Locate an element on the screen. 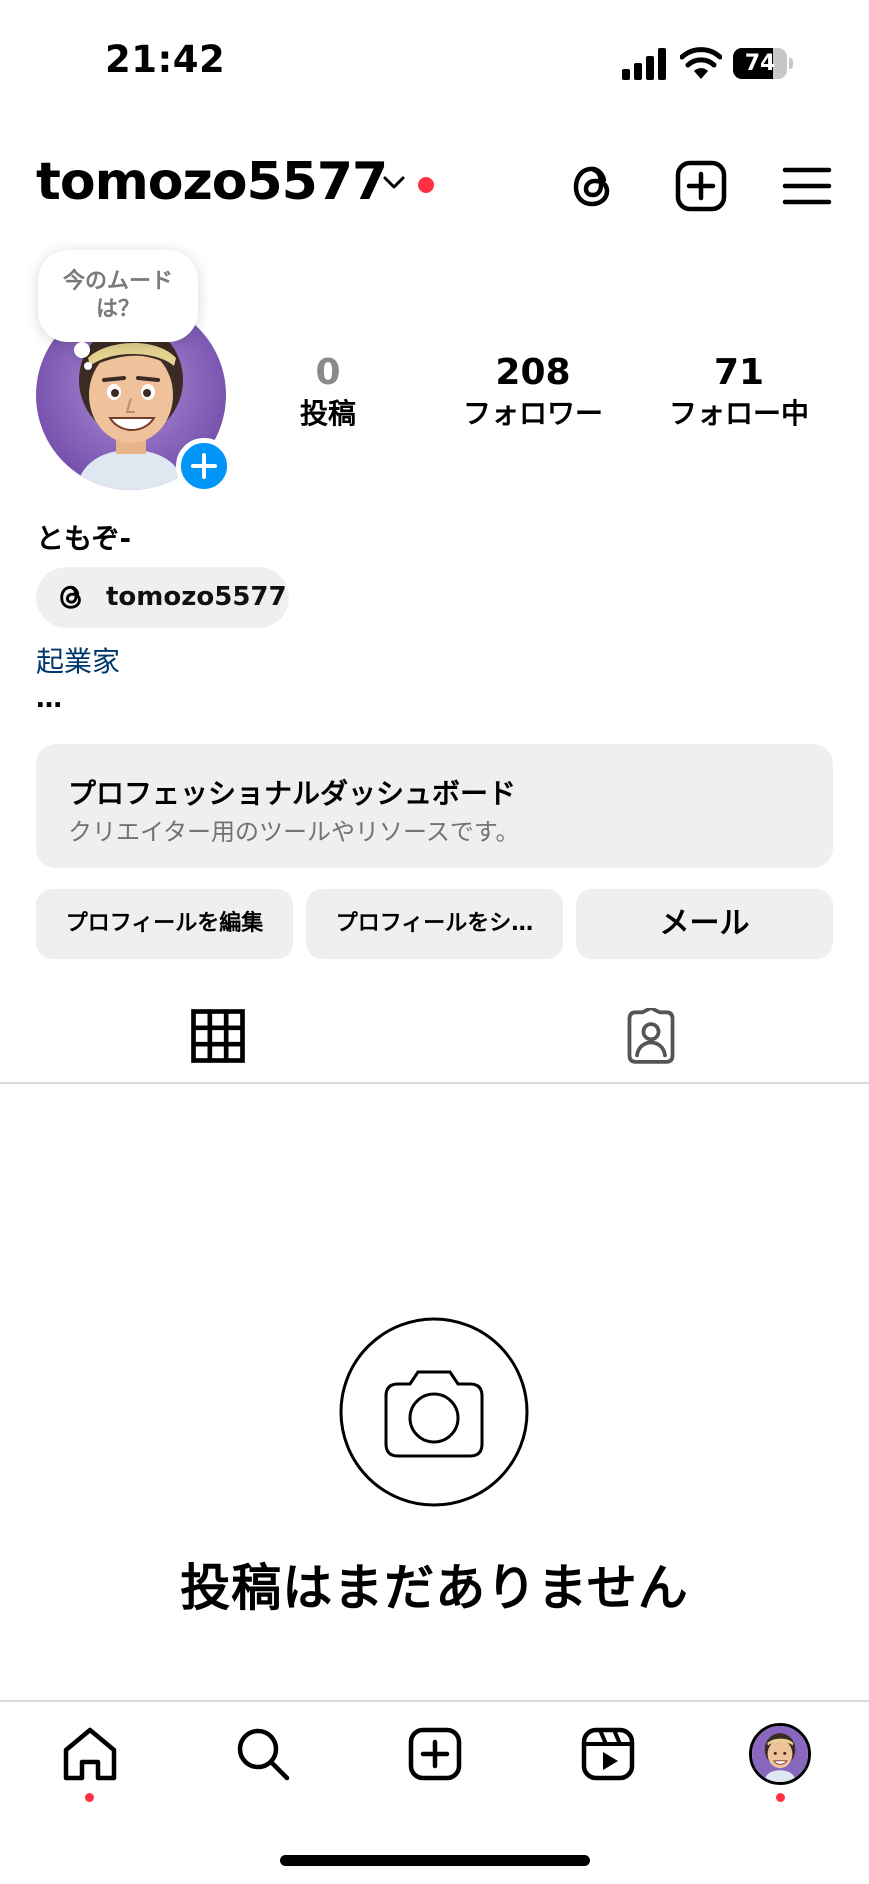 This screenshot has width=869, height=1884. note-bubble-tail-small is located at coordinates (88, 366).